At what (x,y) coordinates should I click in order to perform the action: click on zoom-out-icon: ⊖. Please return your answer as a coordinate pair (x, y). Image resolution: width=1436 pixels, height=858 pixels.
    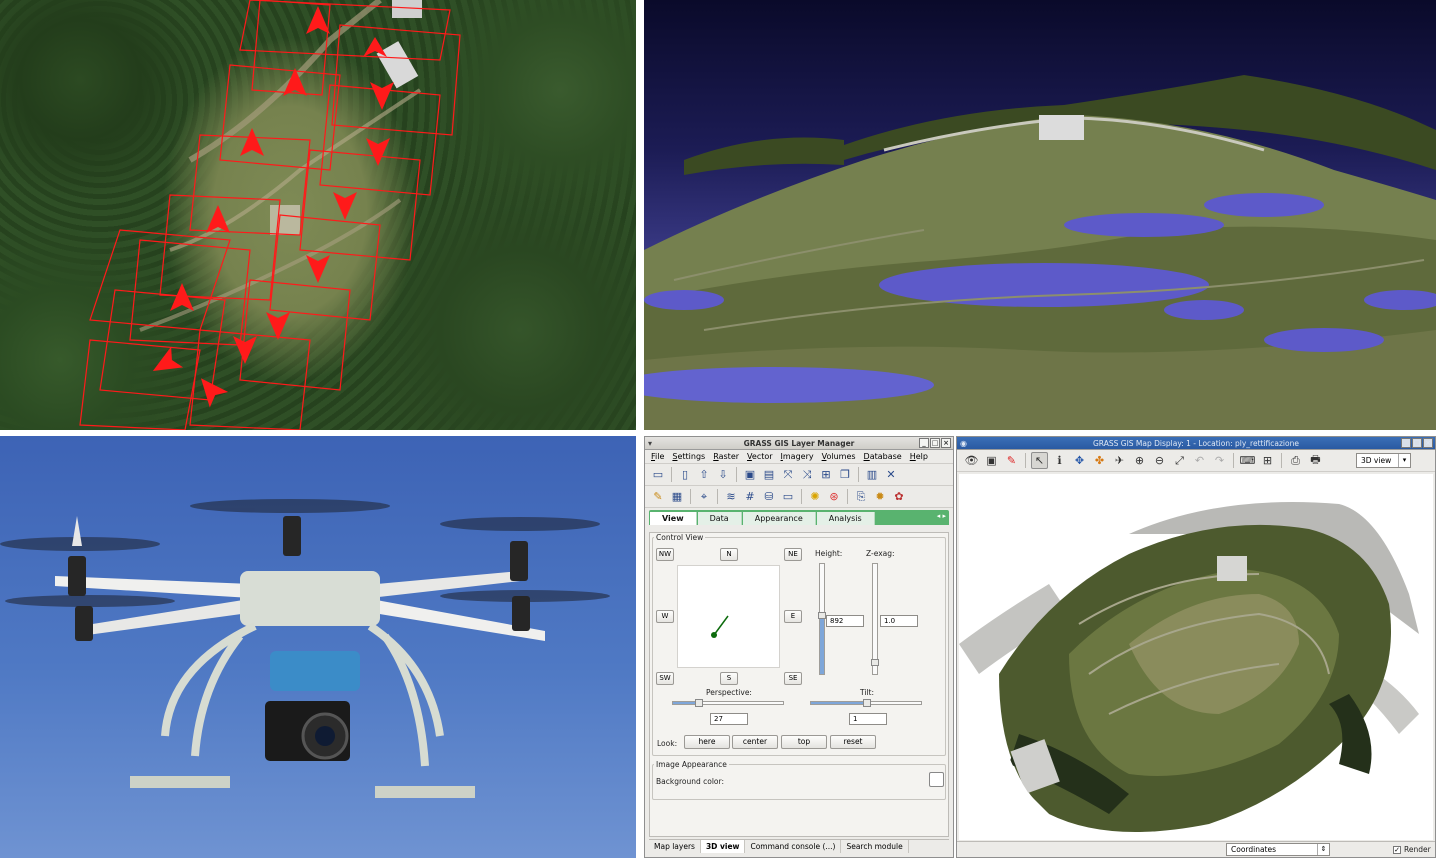
    Looking at the image, I should click on (1159, 460).